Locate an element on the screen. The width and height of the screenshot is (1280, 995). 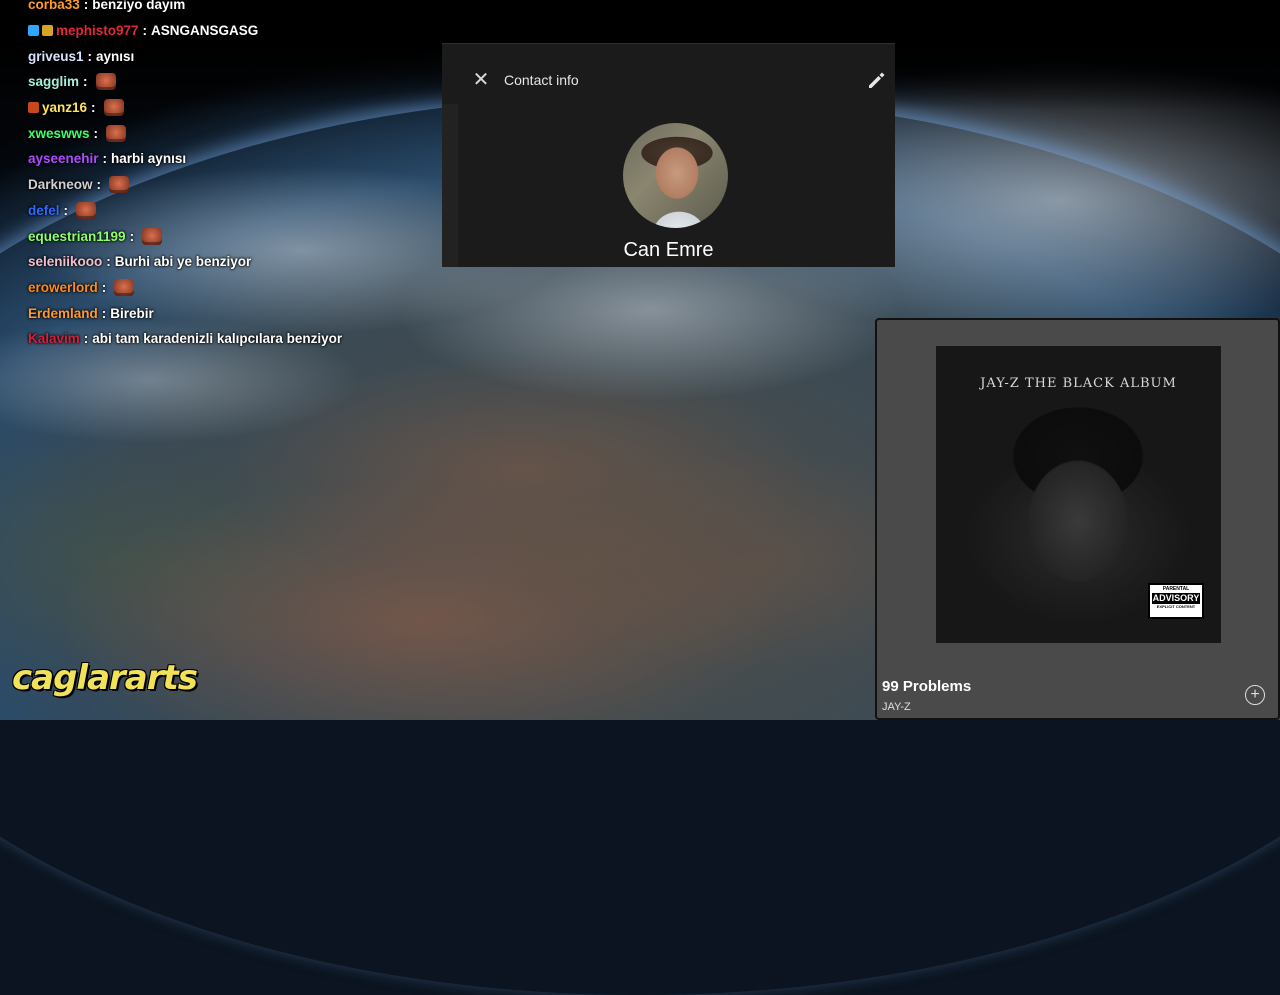
chat-username: Kalavim is located at coordinates (54, 338).